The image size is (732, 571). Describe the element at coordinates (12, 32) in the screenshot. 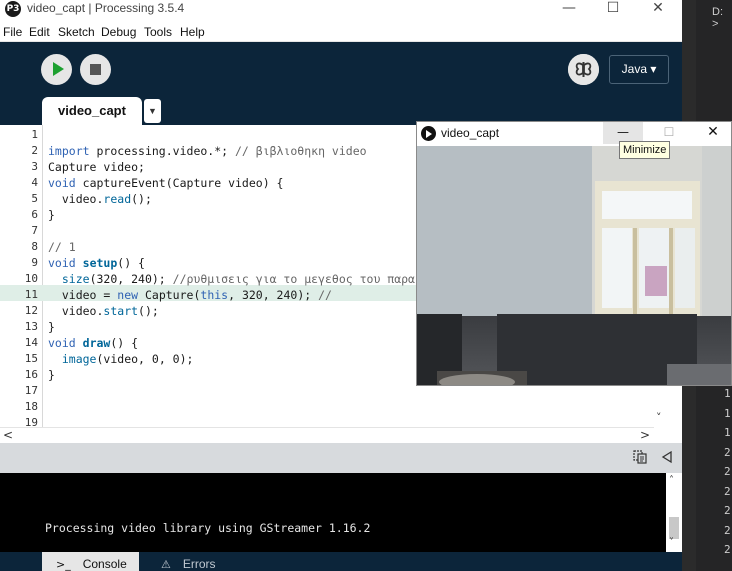

I see `menu-file: File` at that location.